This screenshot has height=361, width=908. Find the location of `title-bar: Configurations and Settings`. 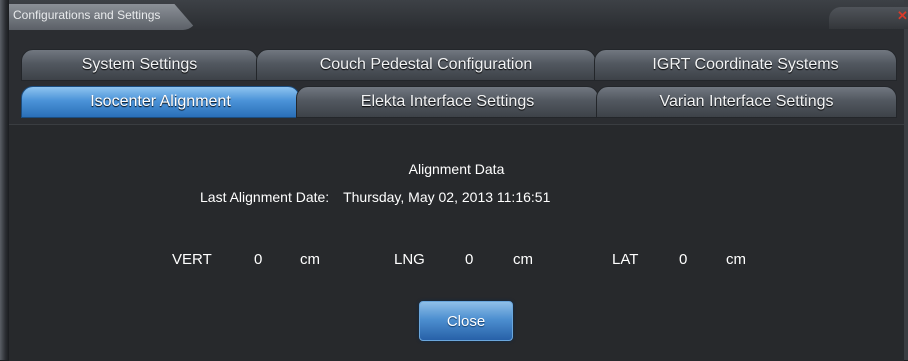

title-bar: Configurations and Settings is located at coordinates (458, 15).